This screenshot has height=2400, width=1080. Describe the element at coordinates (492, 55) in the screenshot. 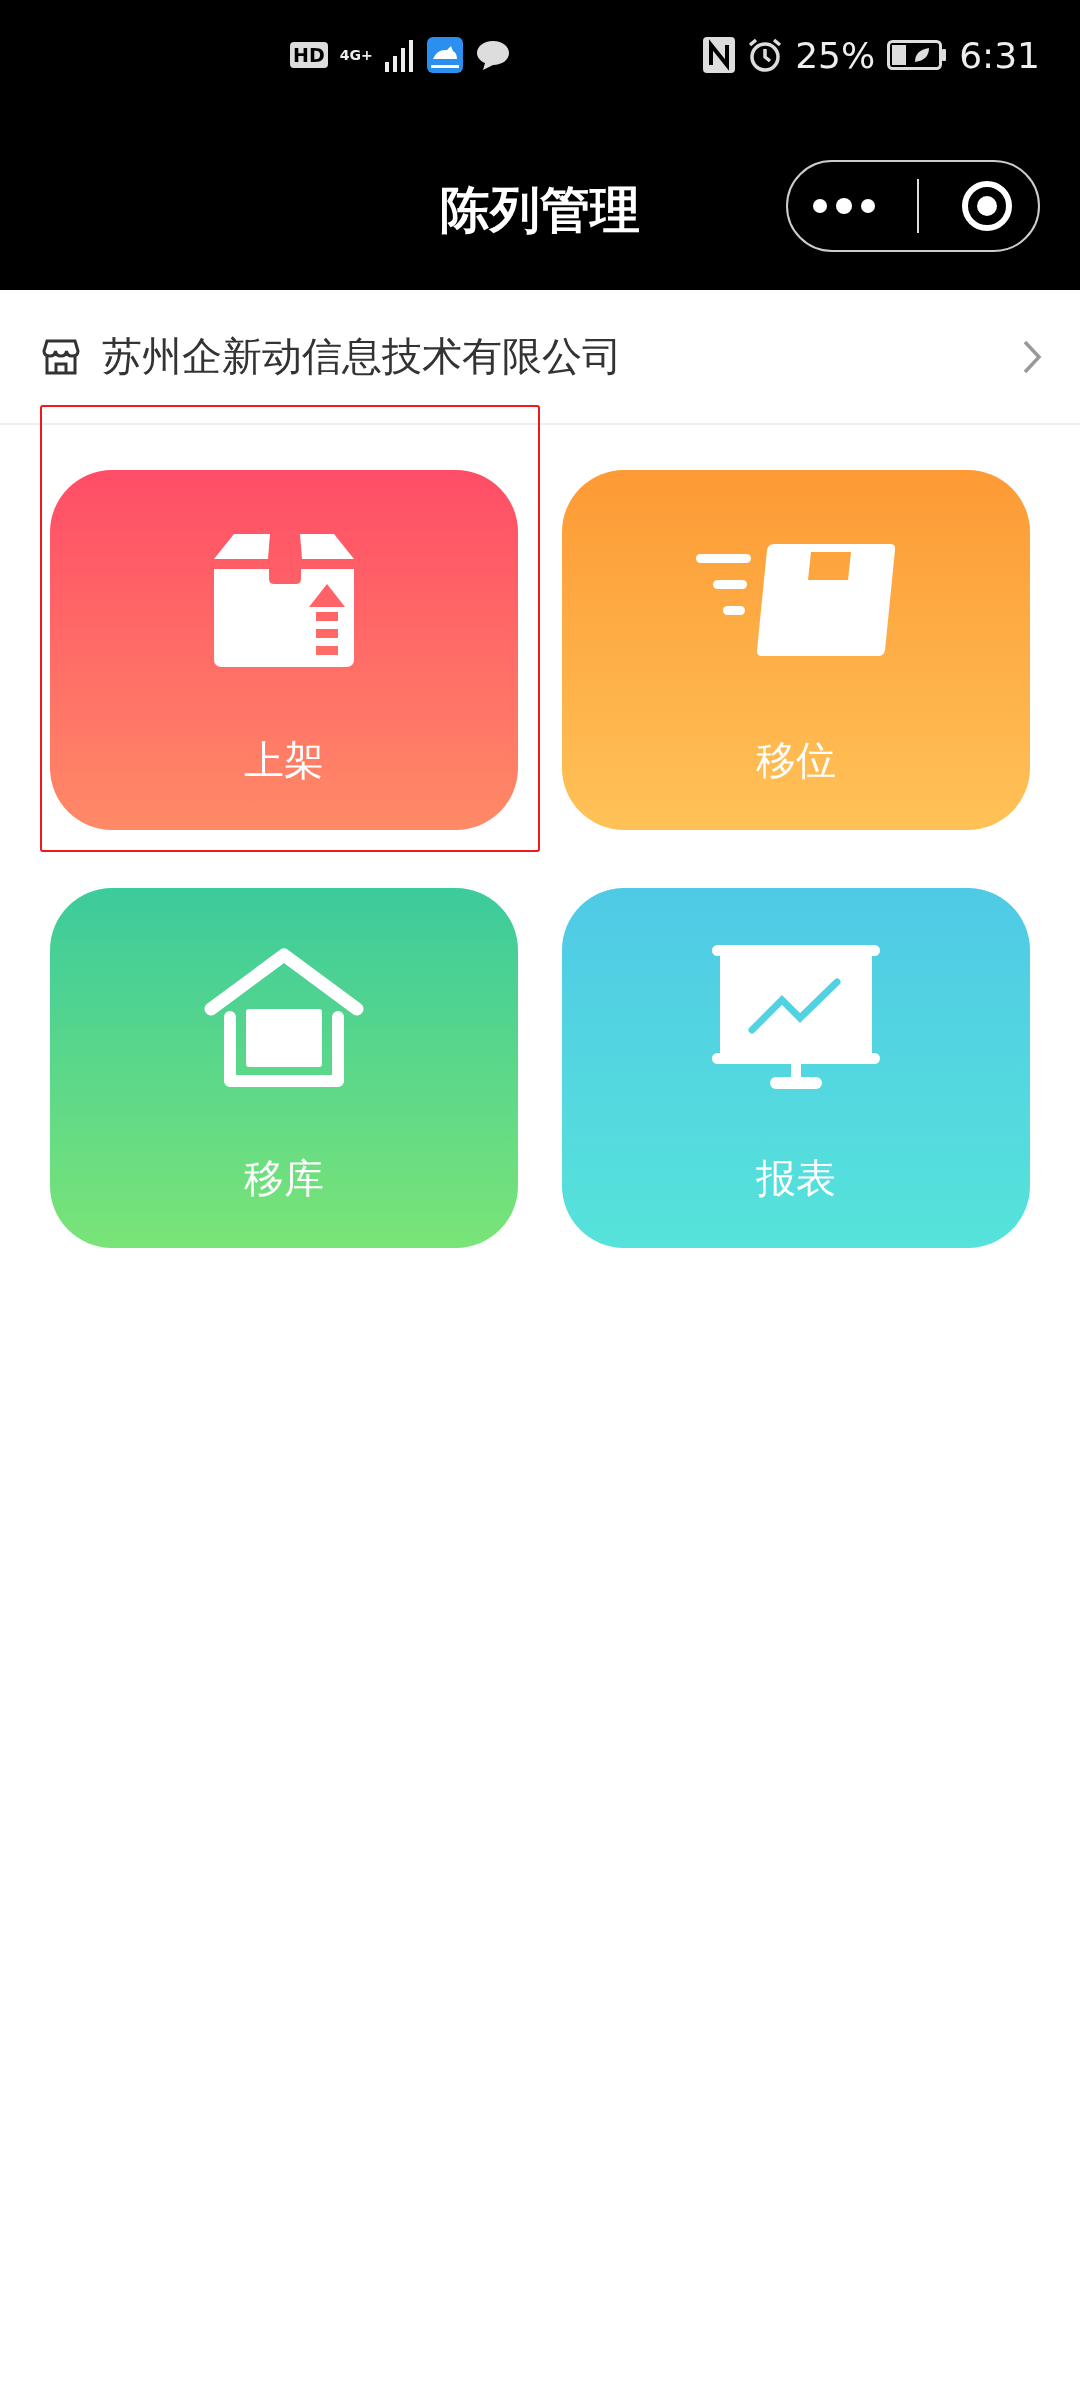

I see `chat-bubble-icon` at that location.